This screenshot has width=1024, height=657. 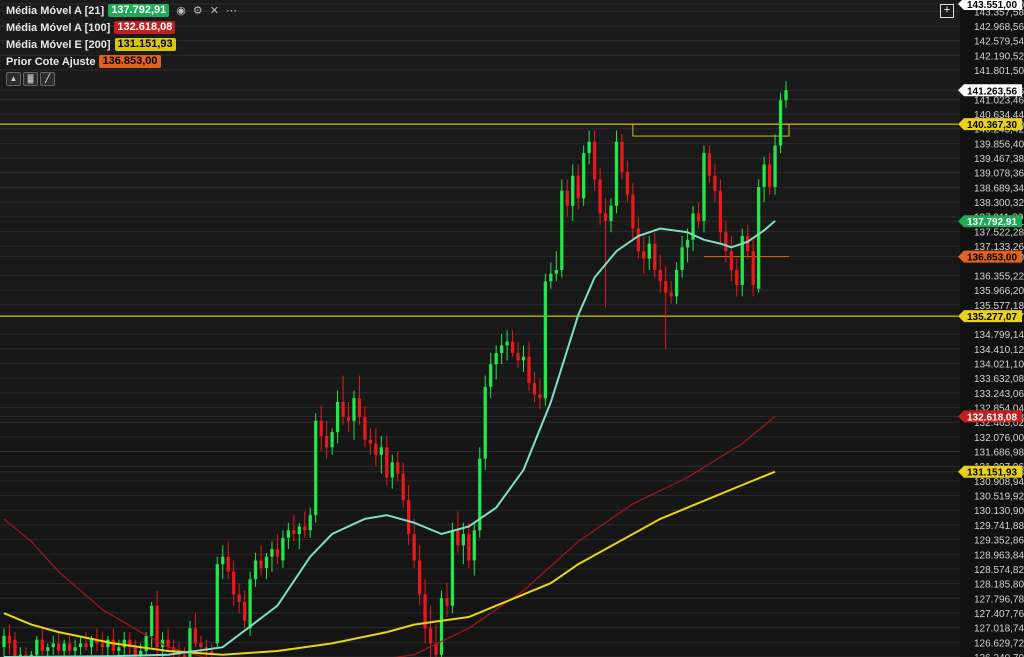 What do you see at coordinates (121, 61) in the screenshot?
I see `legend-row-prior: Prior Cote Ajuste 136.853,00` at bounding box center [121, 61].